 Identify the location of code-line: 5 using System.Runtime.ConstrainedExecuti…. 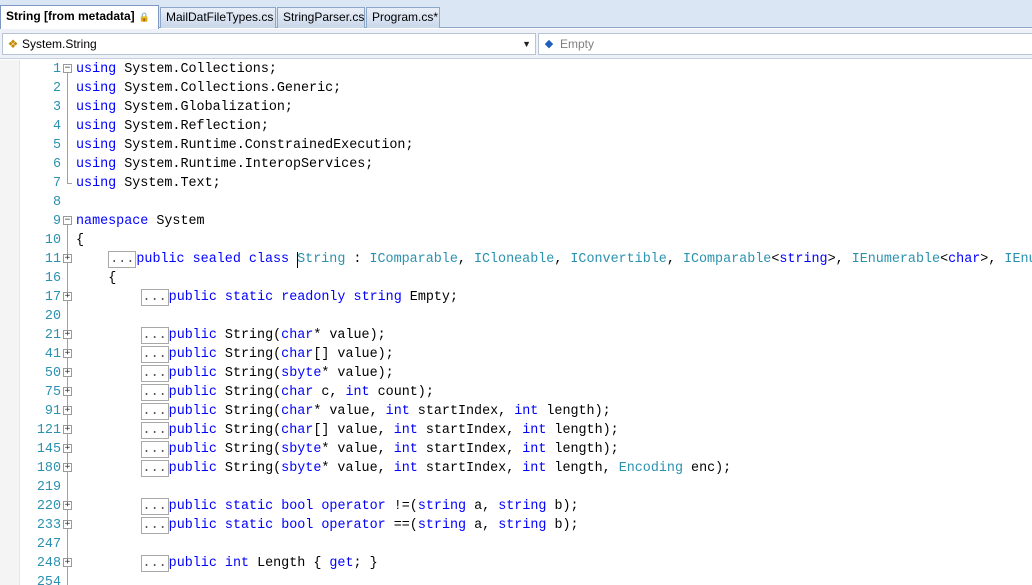
(516, 145).